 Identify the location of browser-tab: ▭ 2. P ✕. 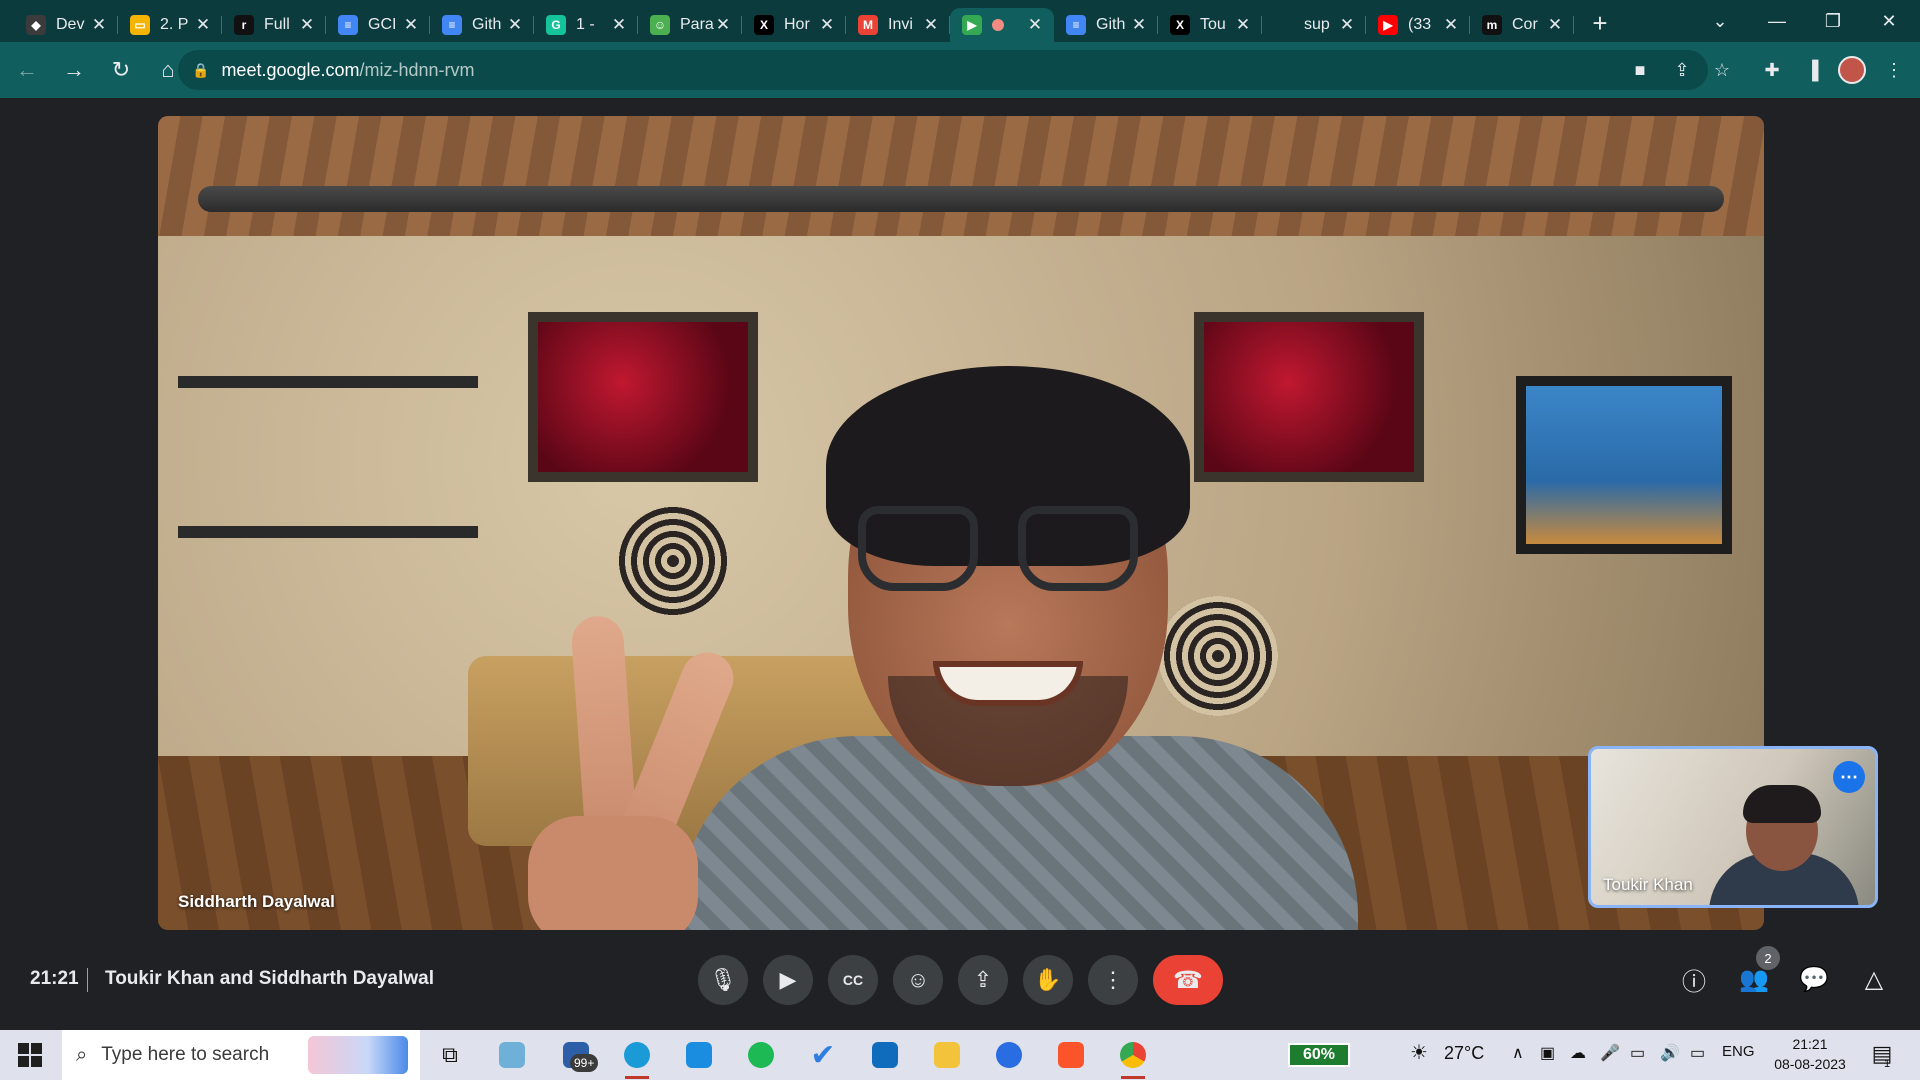
(170, 25).